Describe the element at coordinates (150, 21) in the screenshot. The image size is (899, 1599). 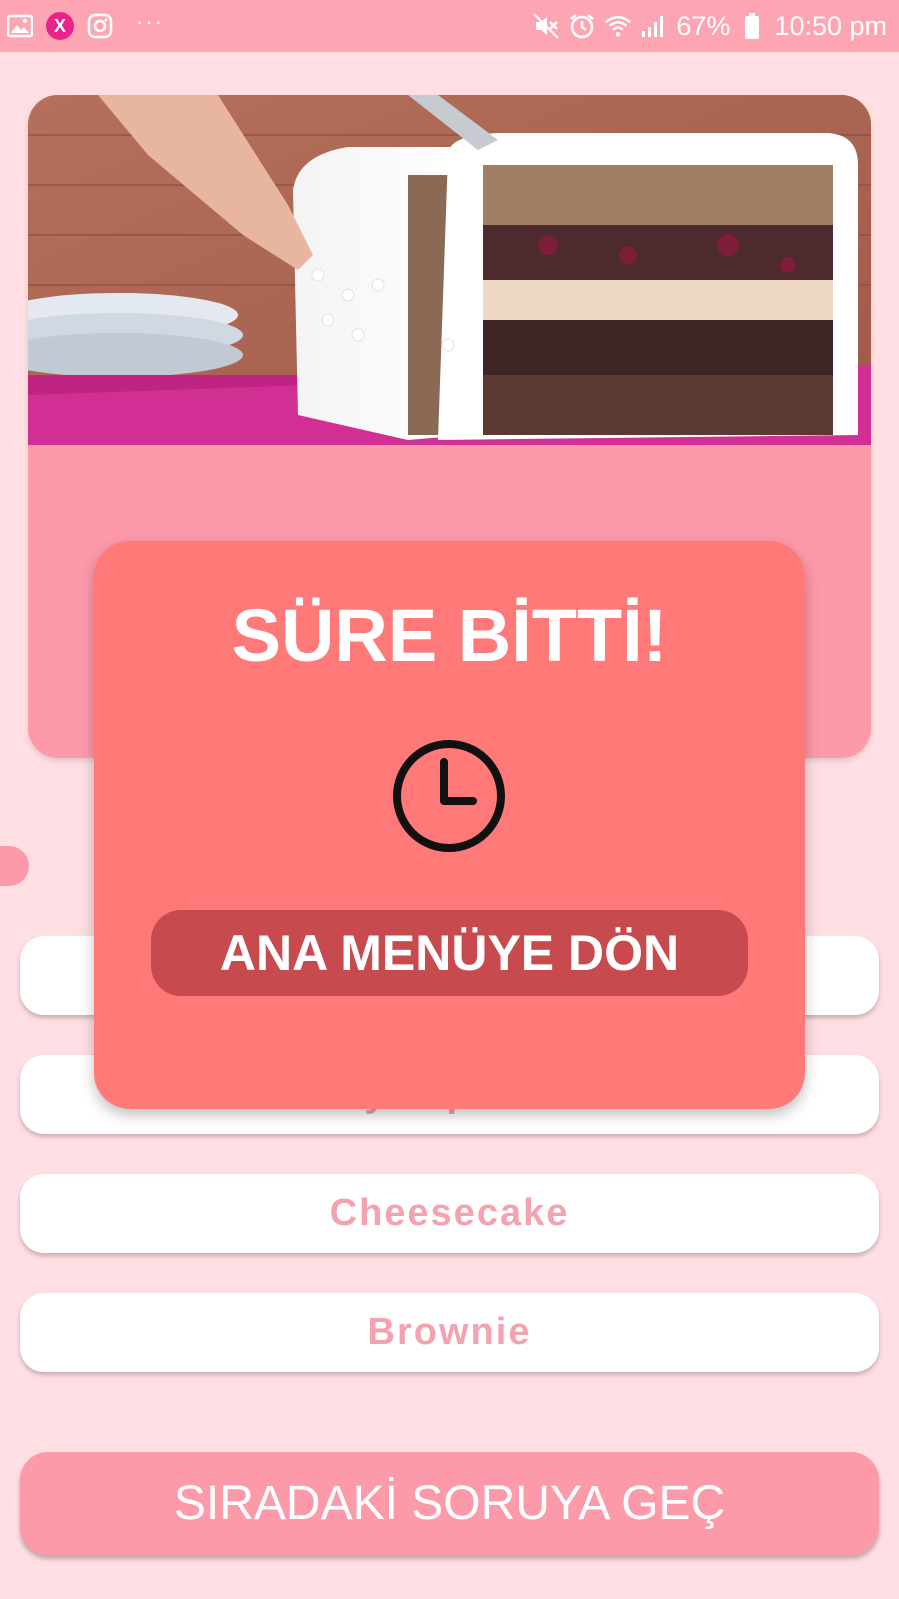
I see `more-icon: ···` at that location.